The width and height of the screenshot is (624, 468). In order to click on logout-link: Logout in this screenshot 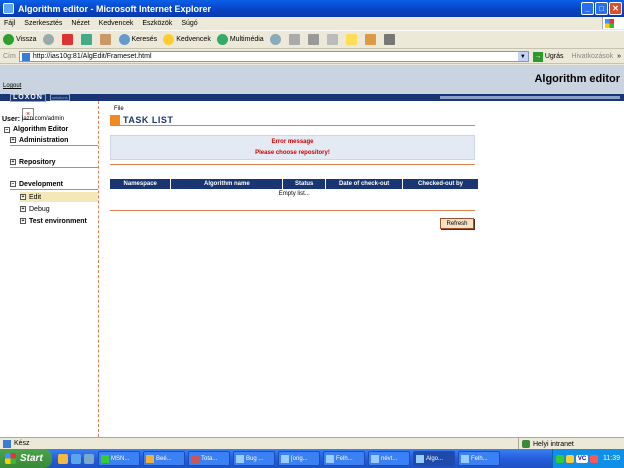, I will do `click(12, 86)`.